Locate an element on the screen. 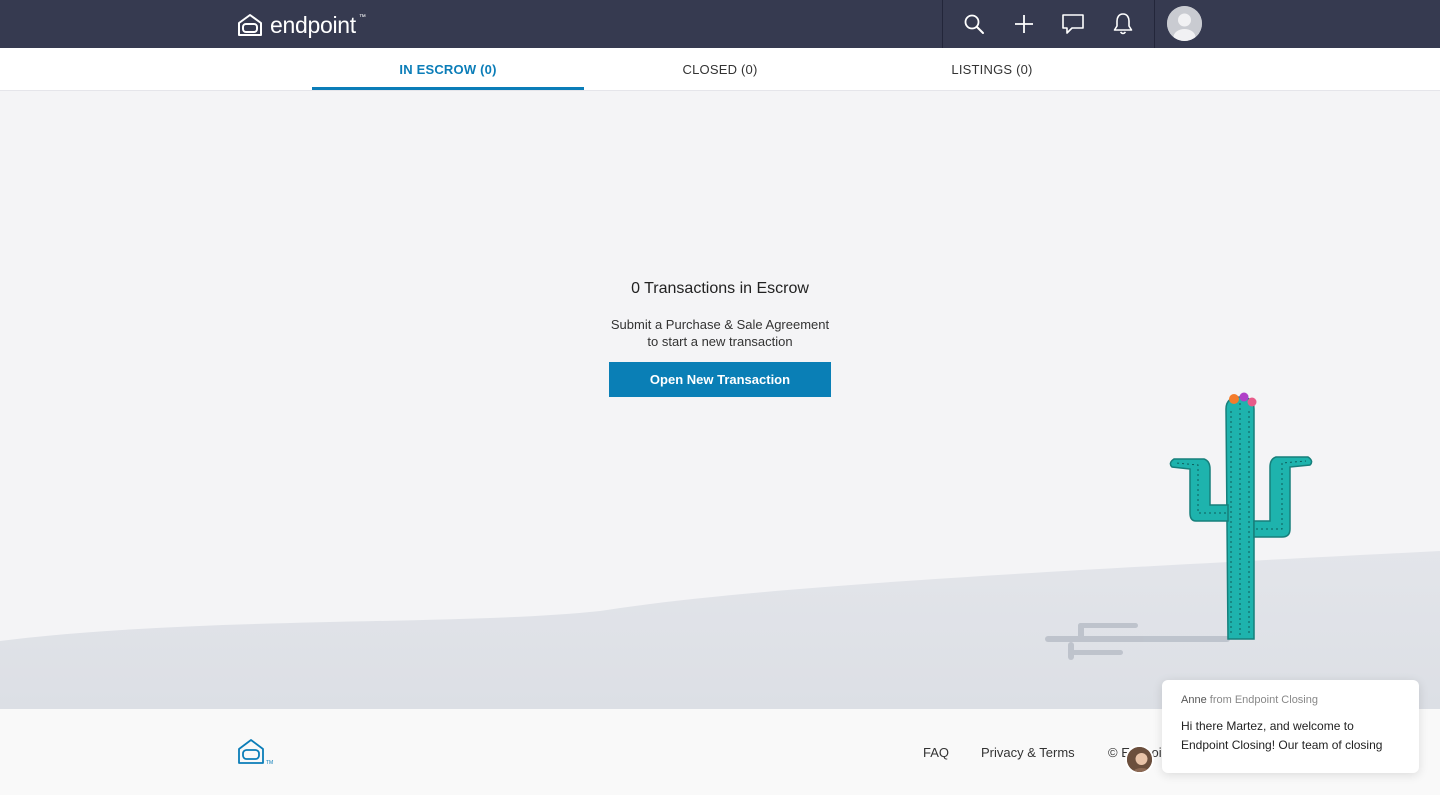 This screenshot has height=795, width=1440. brand-name: endpoint is located at coordinates (313, 24).